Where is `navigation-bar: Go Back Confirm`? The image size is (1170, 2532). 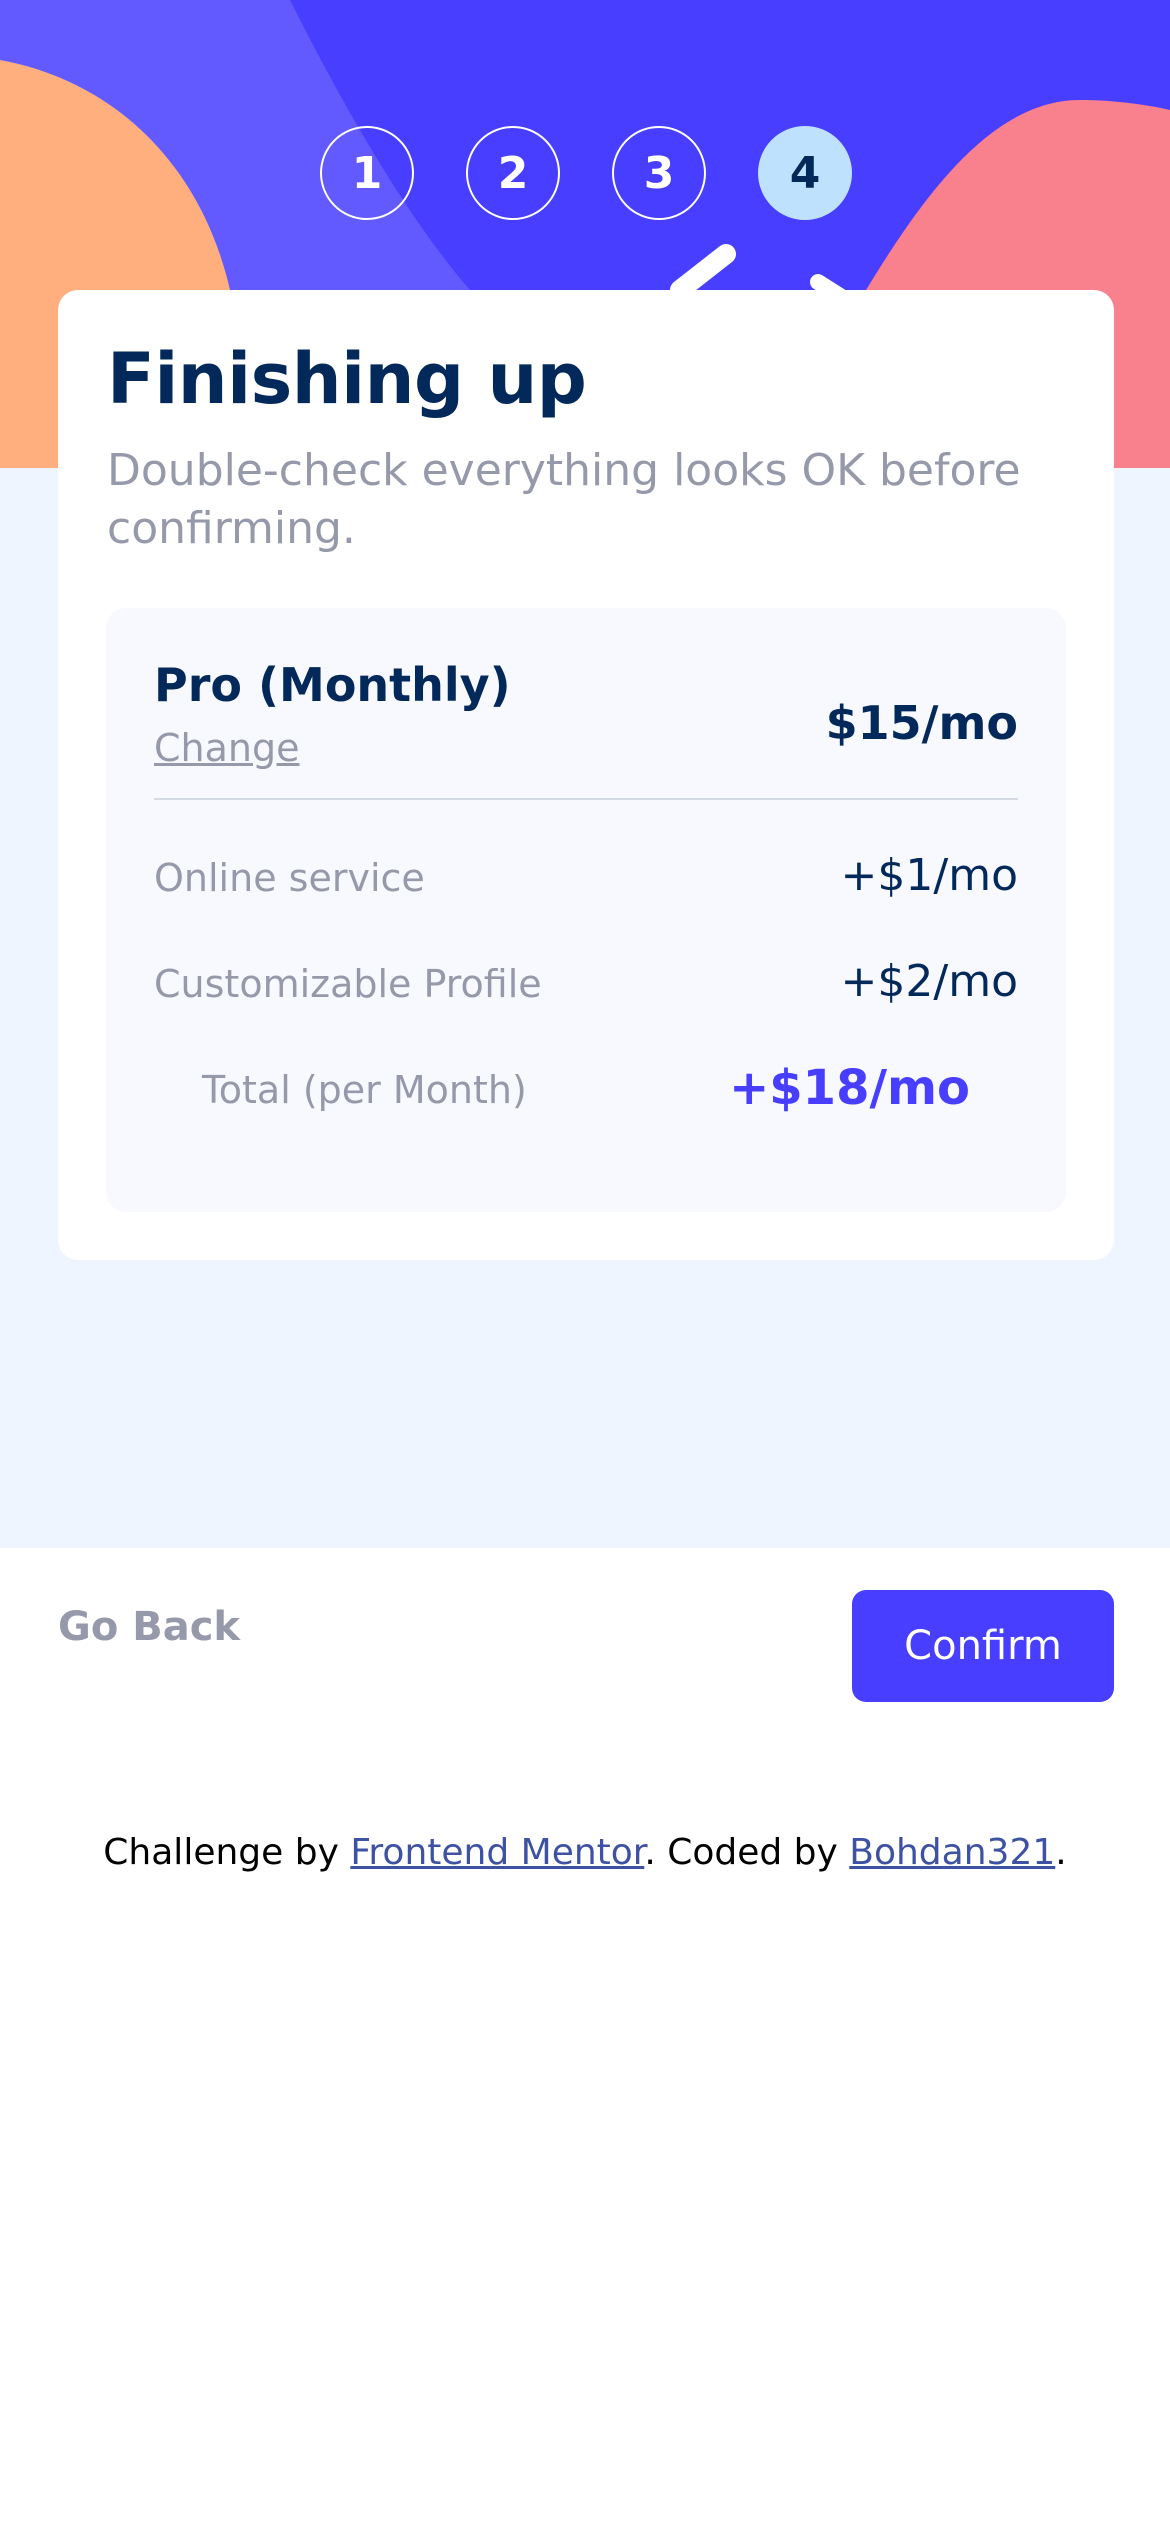
navigation-bar: Go Back Confirm is located at coordinates (585, 1648).